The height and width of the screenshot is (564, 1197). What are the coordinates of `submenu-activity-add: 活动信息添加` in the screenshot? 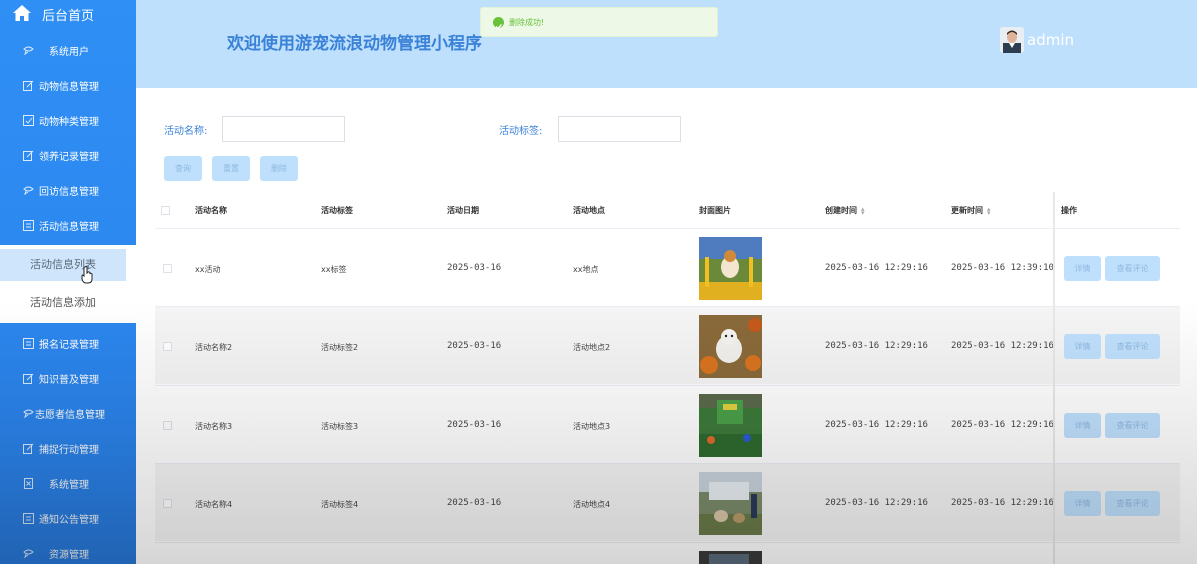 It's located at (63, 303).